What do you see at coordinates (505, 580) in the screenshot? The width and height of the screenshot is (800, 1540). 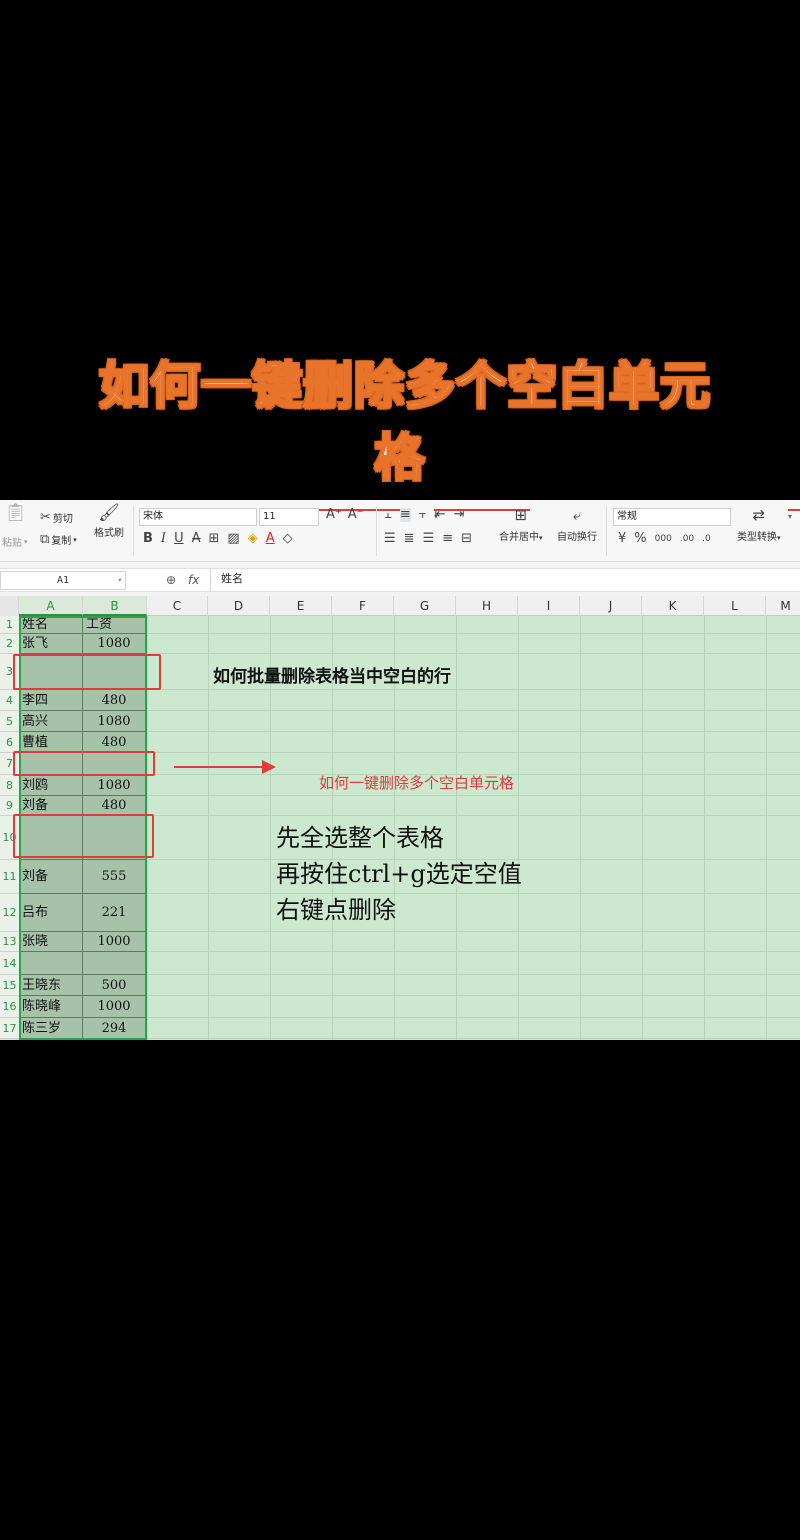 I see `formula-input: 姓名` at bounding box center [505, 580].